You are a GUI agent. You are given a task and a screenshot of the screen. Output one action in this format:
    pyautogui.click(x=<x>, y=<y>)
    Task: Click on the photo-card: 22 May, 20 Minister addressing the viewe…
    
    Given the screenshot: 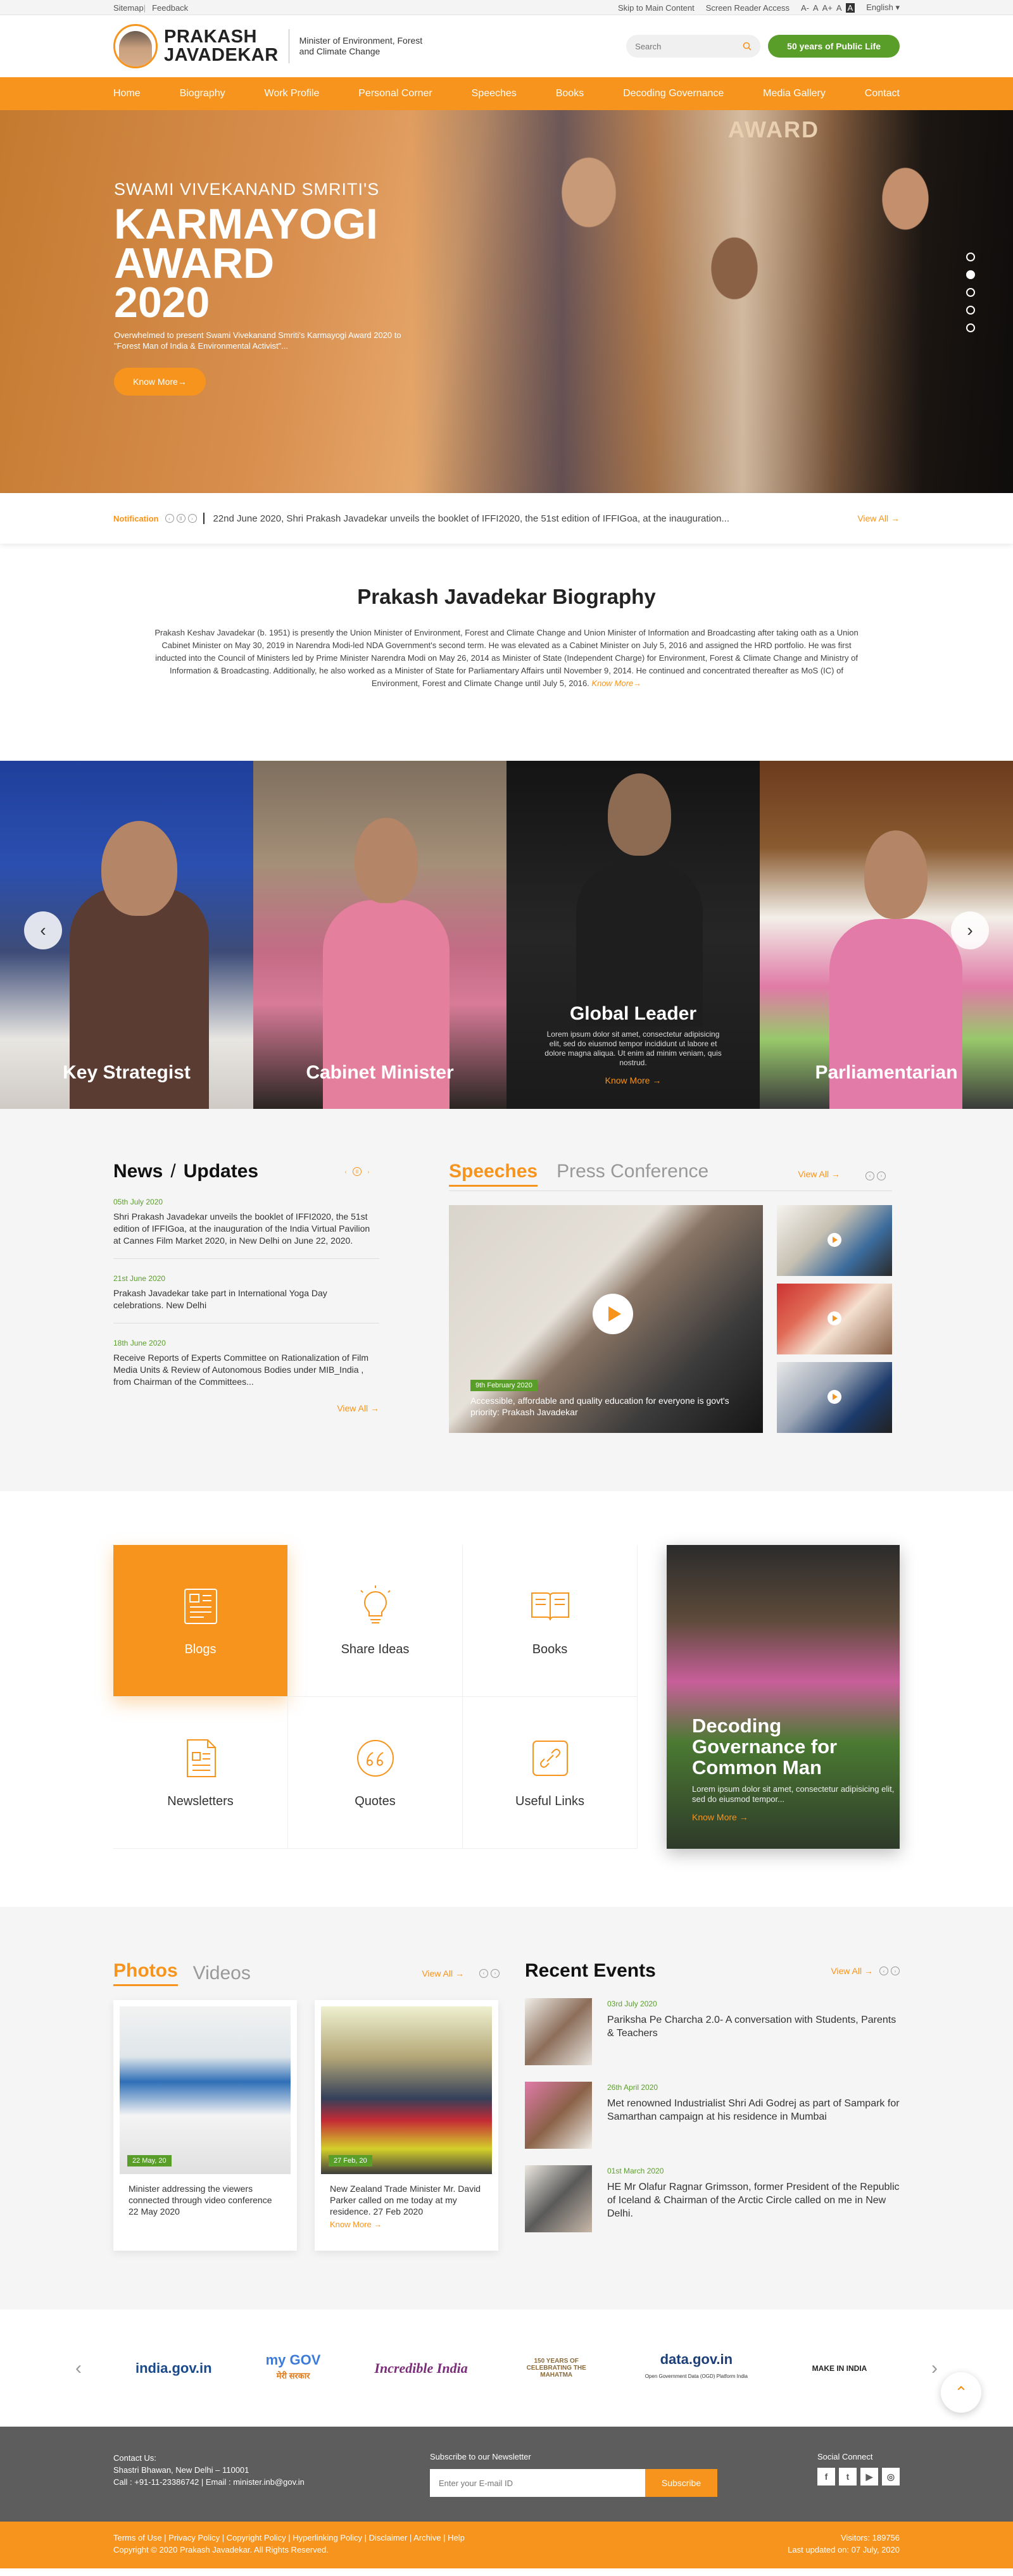 What is the action you would take?
    pyautogui.click(x=205, y=2125)
    